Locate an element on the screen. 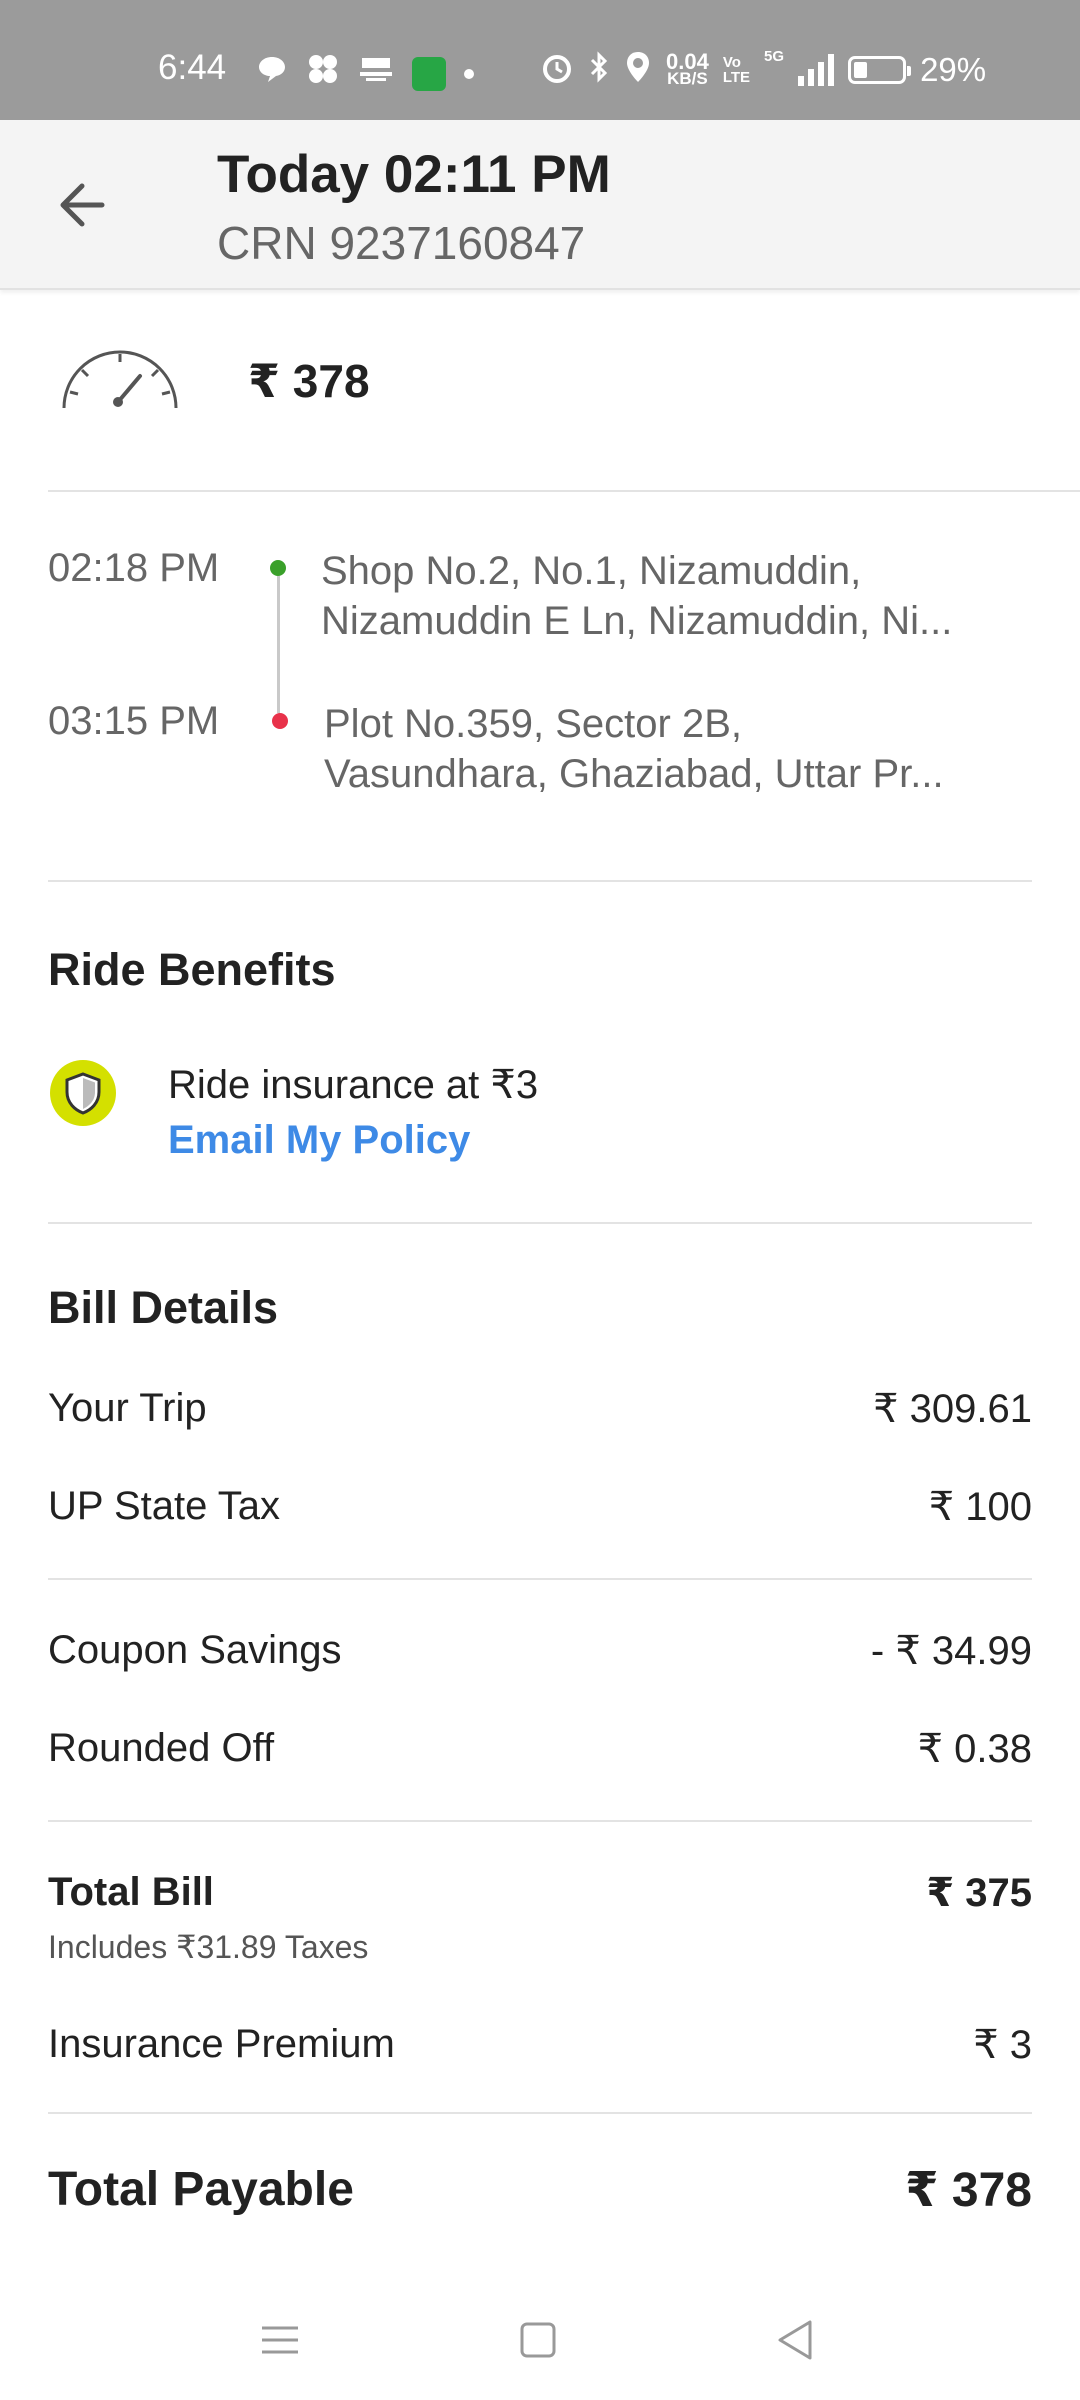 This screenshot has height=2400, width=1080. back-button is located at coordinates (85, 205).